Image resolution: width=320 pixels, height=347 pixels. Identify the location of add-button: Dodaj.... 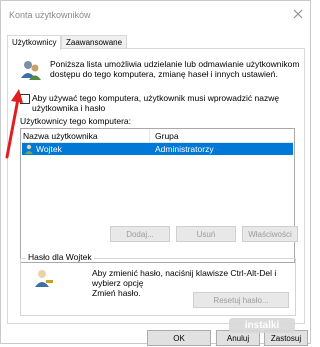
(140, 234).